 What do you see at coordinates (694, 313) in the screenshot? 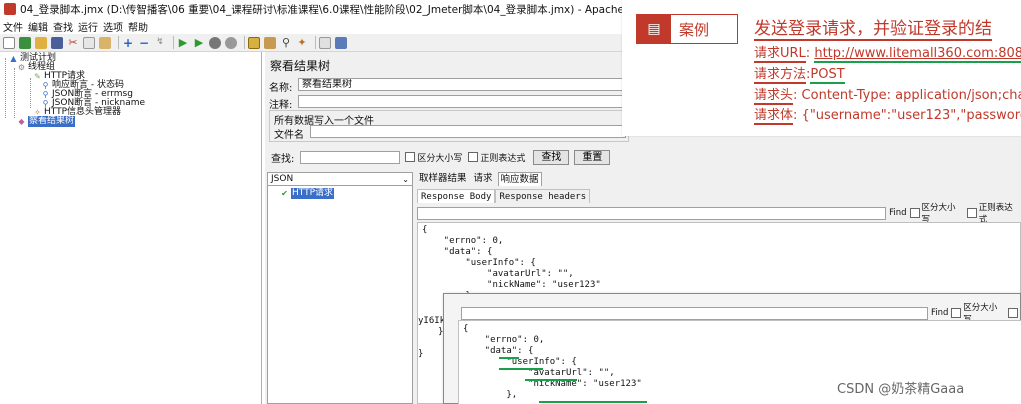
I see `popup-find-input` at bounding box center [694, 313].